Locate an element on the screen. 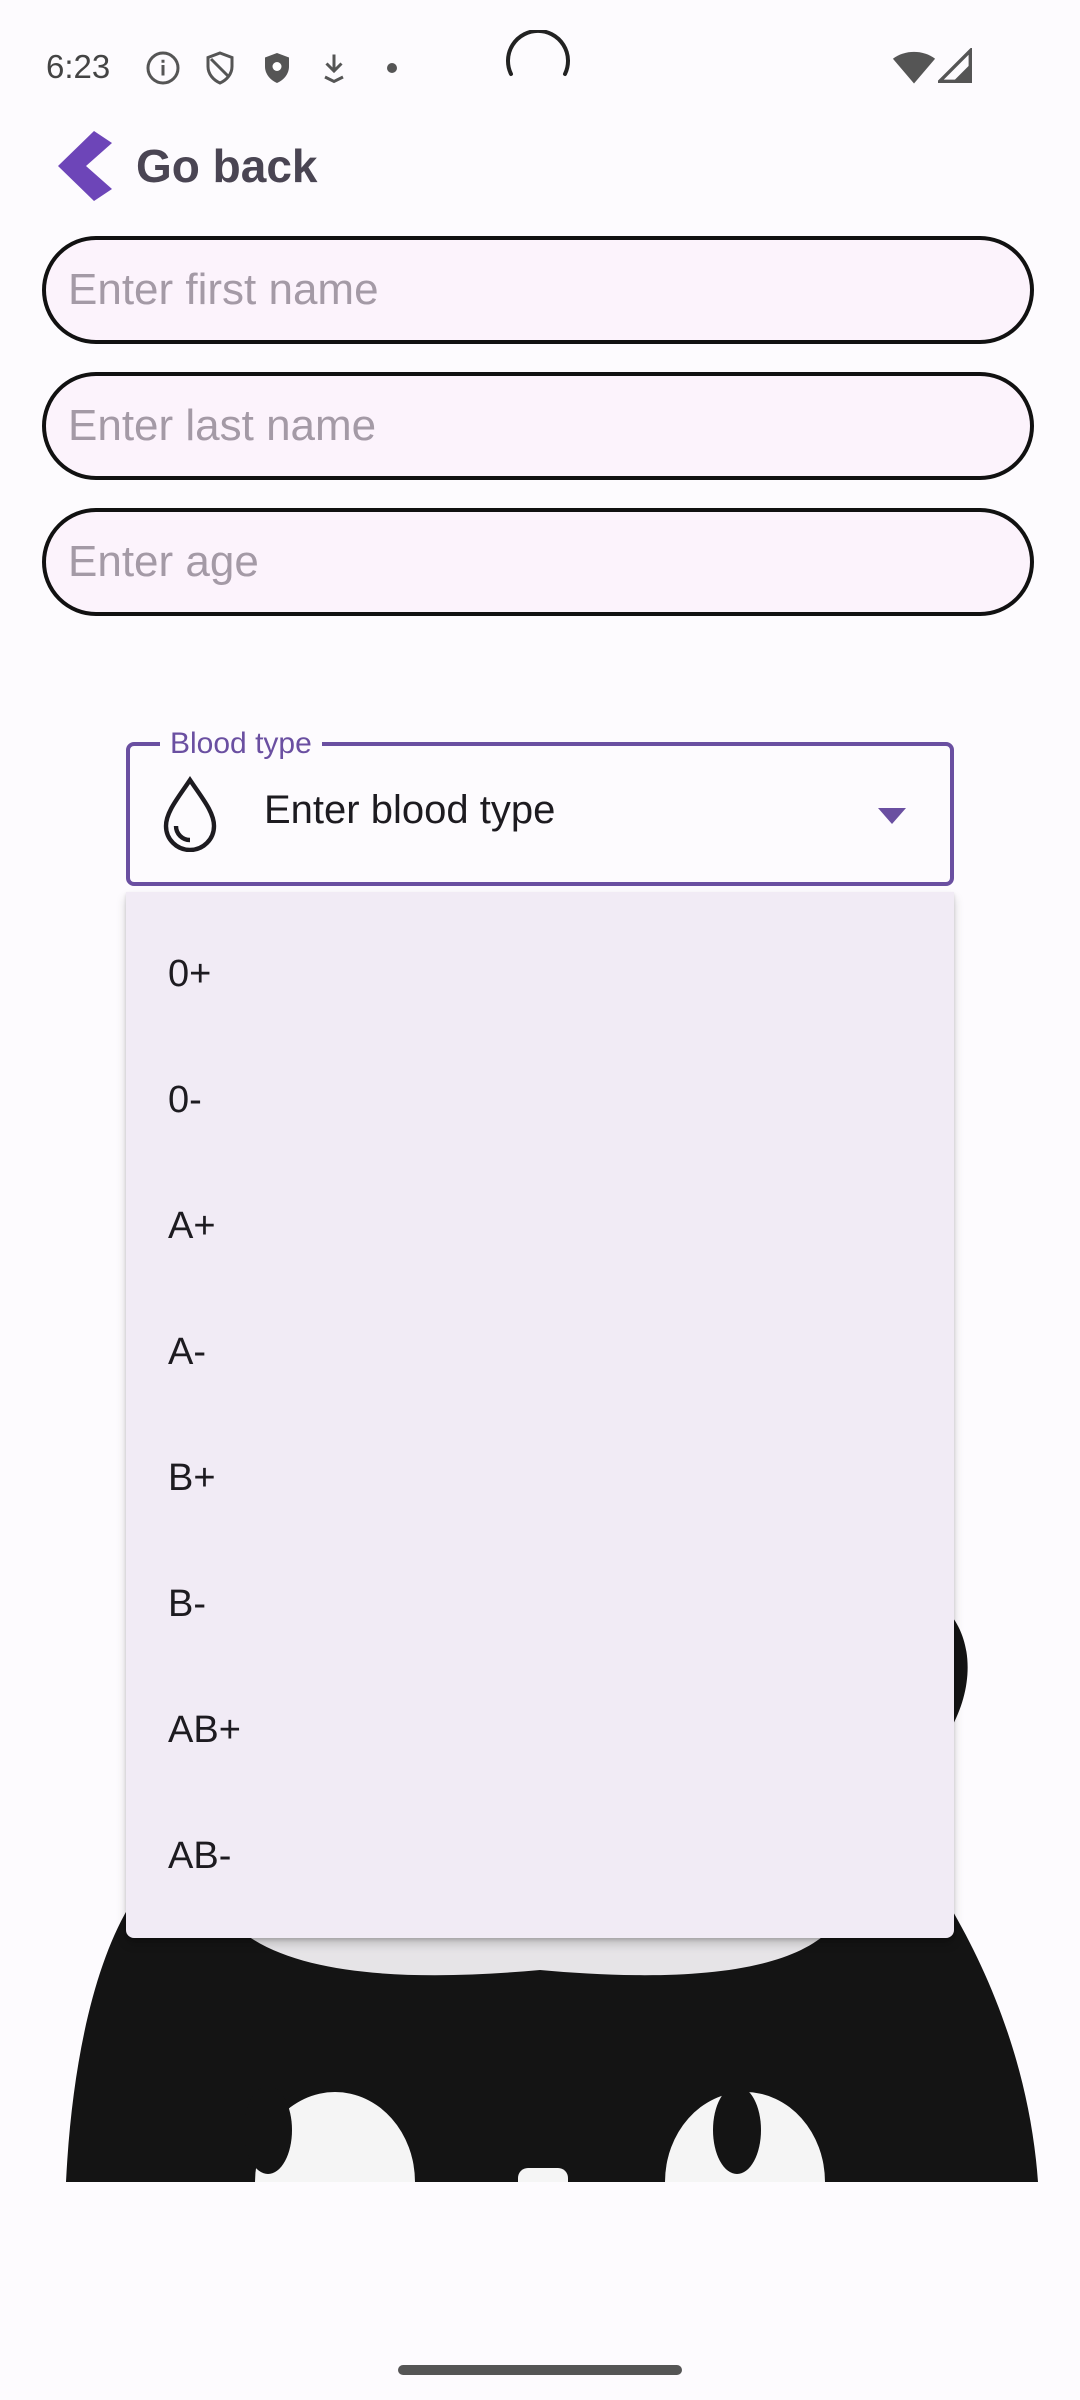 The width and height of the screenshot is (1080, 2400). download-icon is located at coordinates (334, 69).